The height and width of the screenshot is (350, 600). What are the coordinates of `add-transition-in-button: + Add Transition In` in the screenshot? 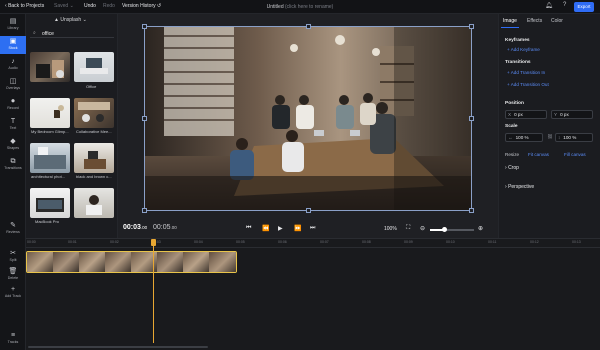 It's located at (526, 72).